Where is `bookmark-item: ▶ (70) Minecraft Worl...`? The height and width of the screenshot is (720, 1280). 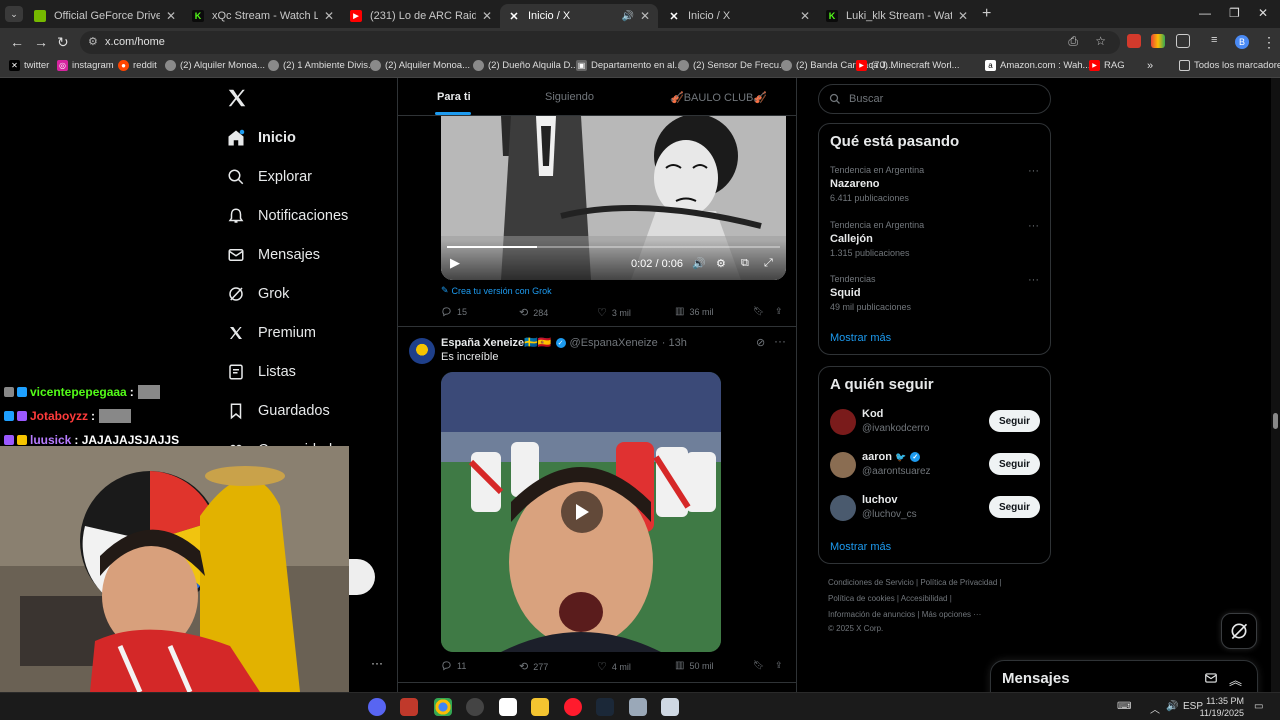
bookmark-item: ▶ (70) Minecraft Worl... is located at coordinates (908, 65).